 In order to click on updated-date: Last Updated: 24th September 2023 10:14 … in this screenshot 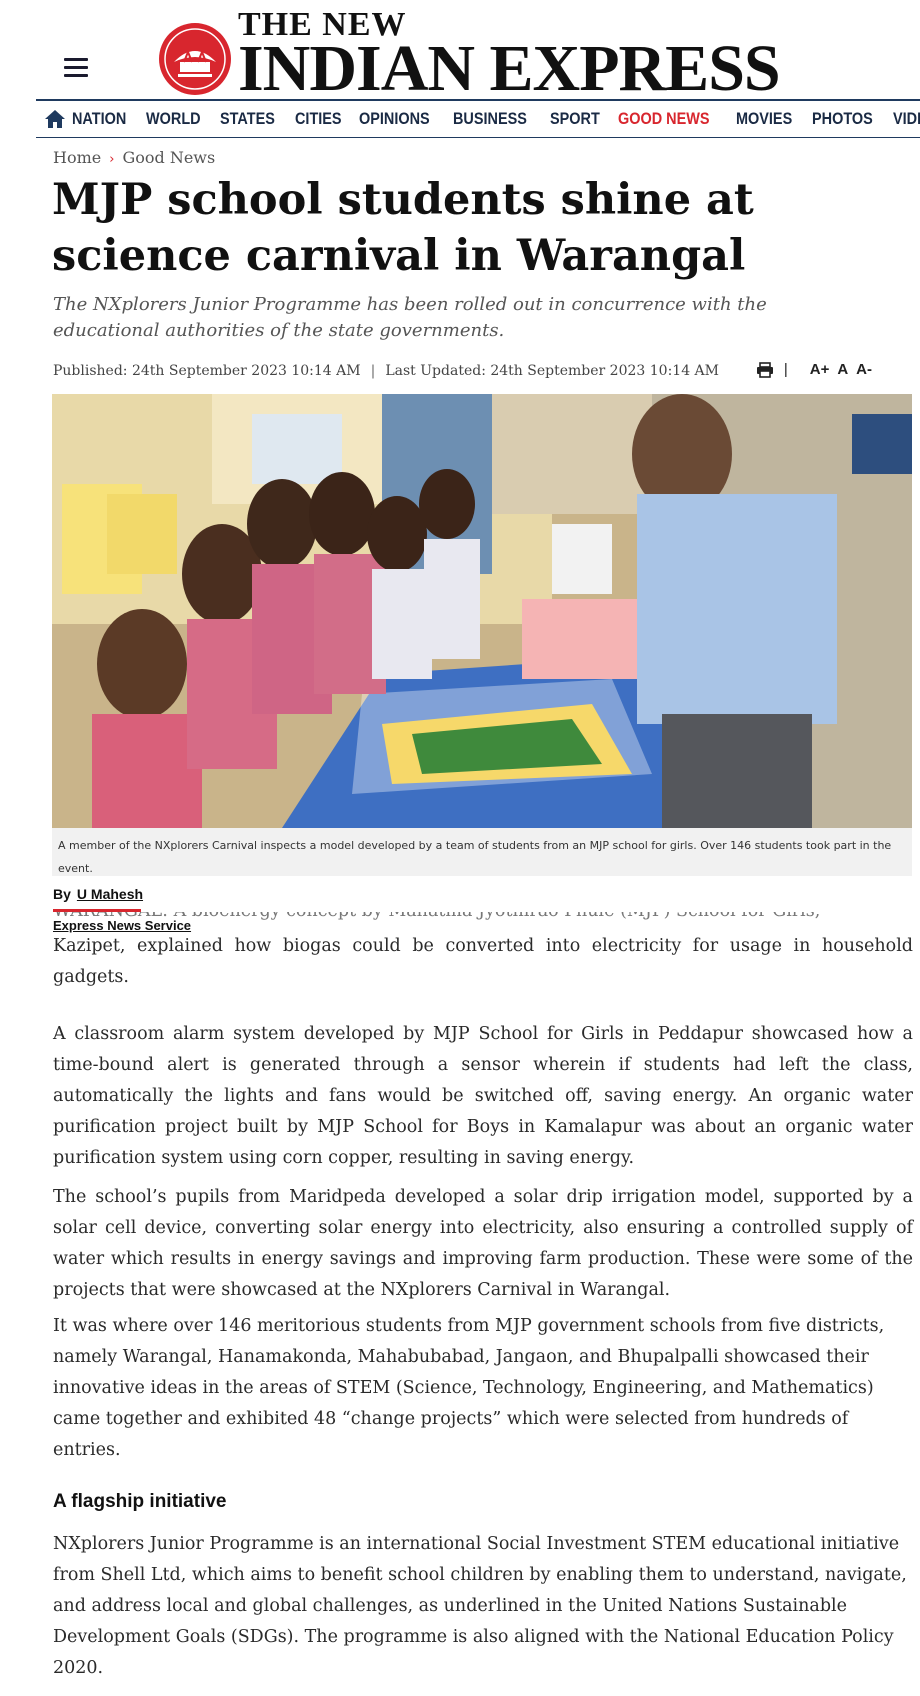, I will do `click(552, 371)`.